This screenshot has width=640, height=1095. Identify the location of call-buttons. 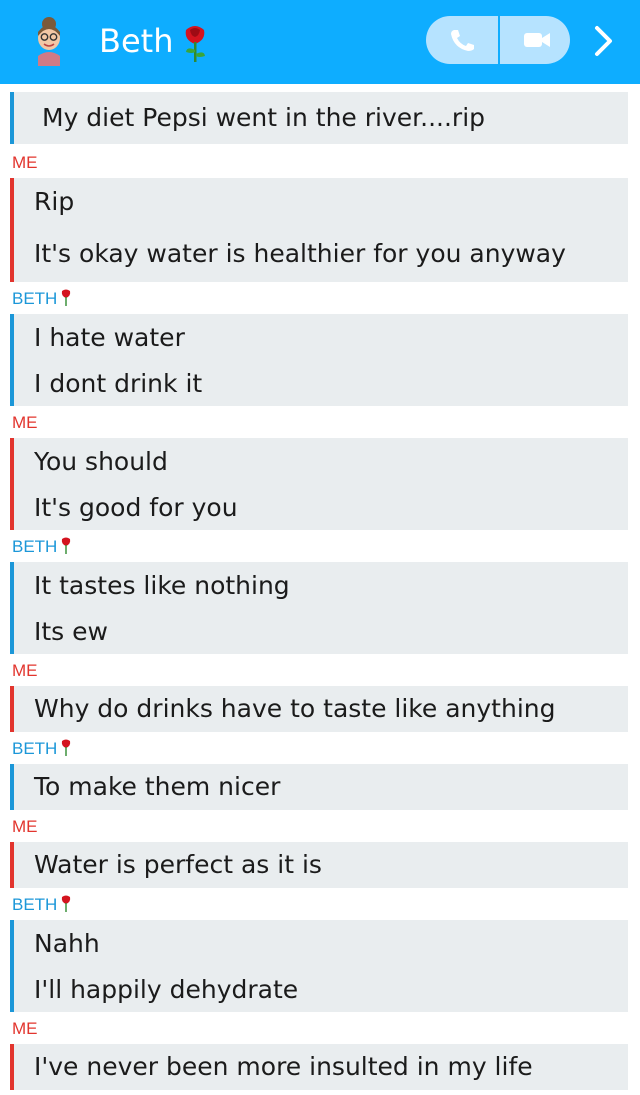
(498, 40).